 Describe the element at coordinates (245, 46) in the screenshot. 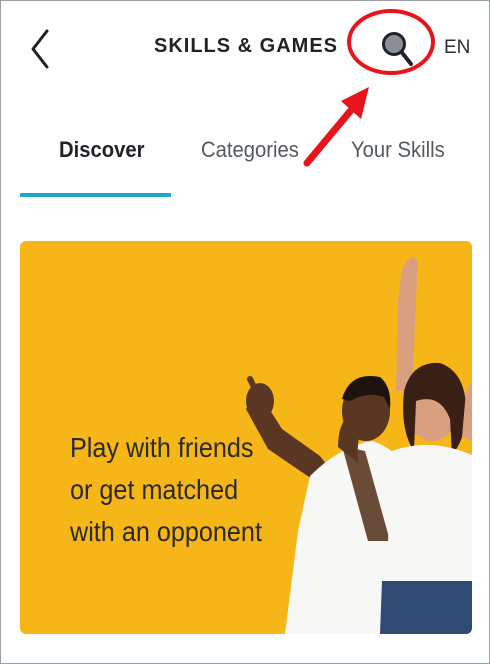

I see `page-title: SKILLS & GAMES` at that location.